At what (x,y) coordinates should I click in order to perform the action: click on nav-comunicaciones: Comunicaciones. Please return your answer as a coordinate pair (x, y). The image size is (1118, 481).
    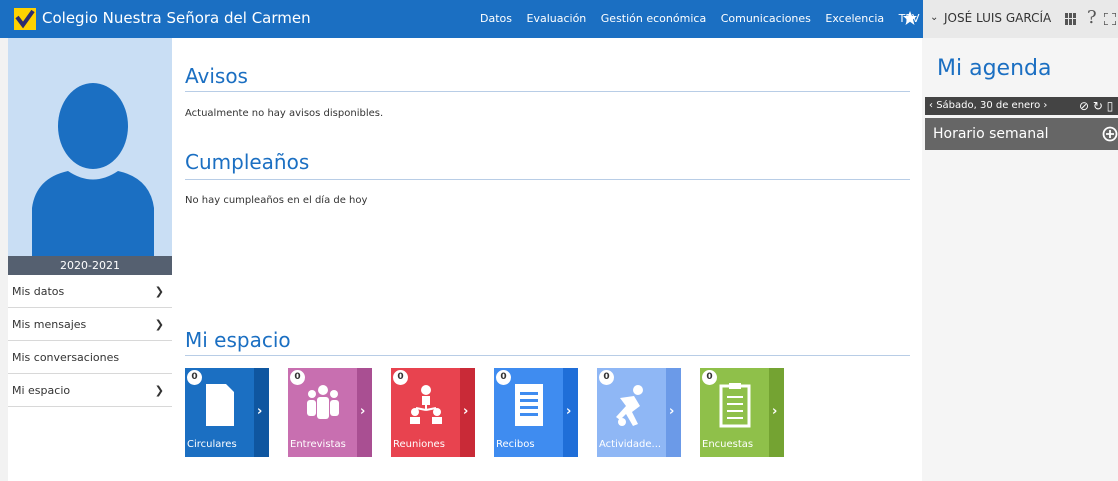
    Looking at the image, I should click on (766, 18).